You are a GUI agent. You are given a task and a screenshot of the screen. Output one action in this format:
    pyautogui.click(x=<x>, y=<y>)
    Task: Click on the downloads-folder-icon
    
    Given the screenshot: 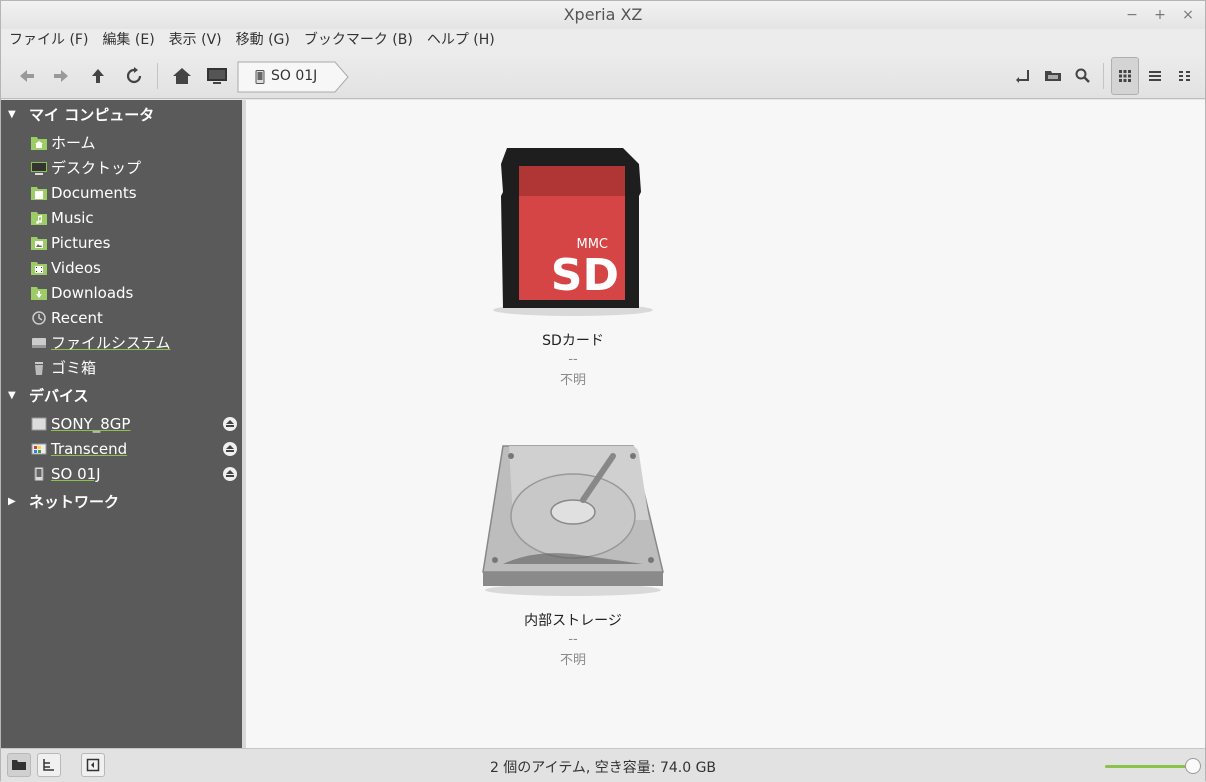 What is the action you would take?
    pyautogui.click(x=39, y=293)
    